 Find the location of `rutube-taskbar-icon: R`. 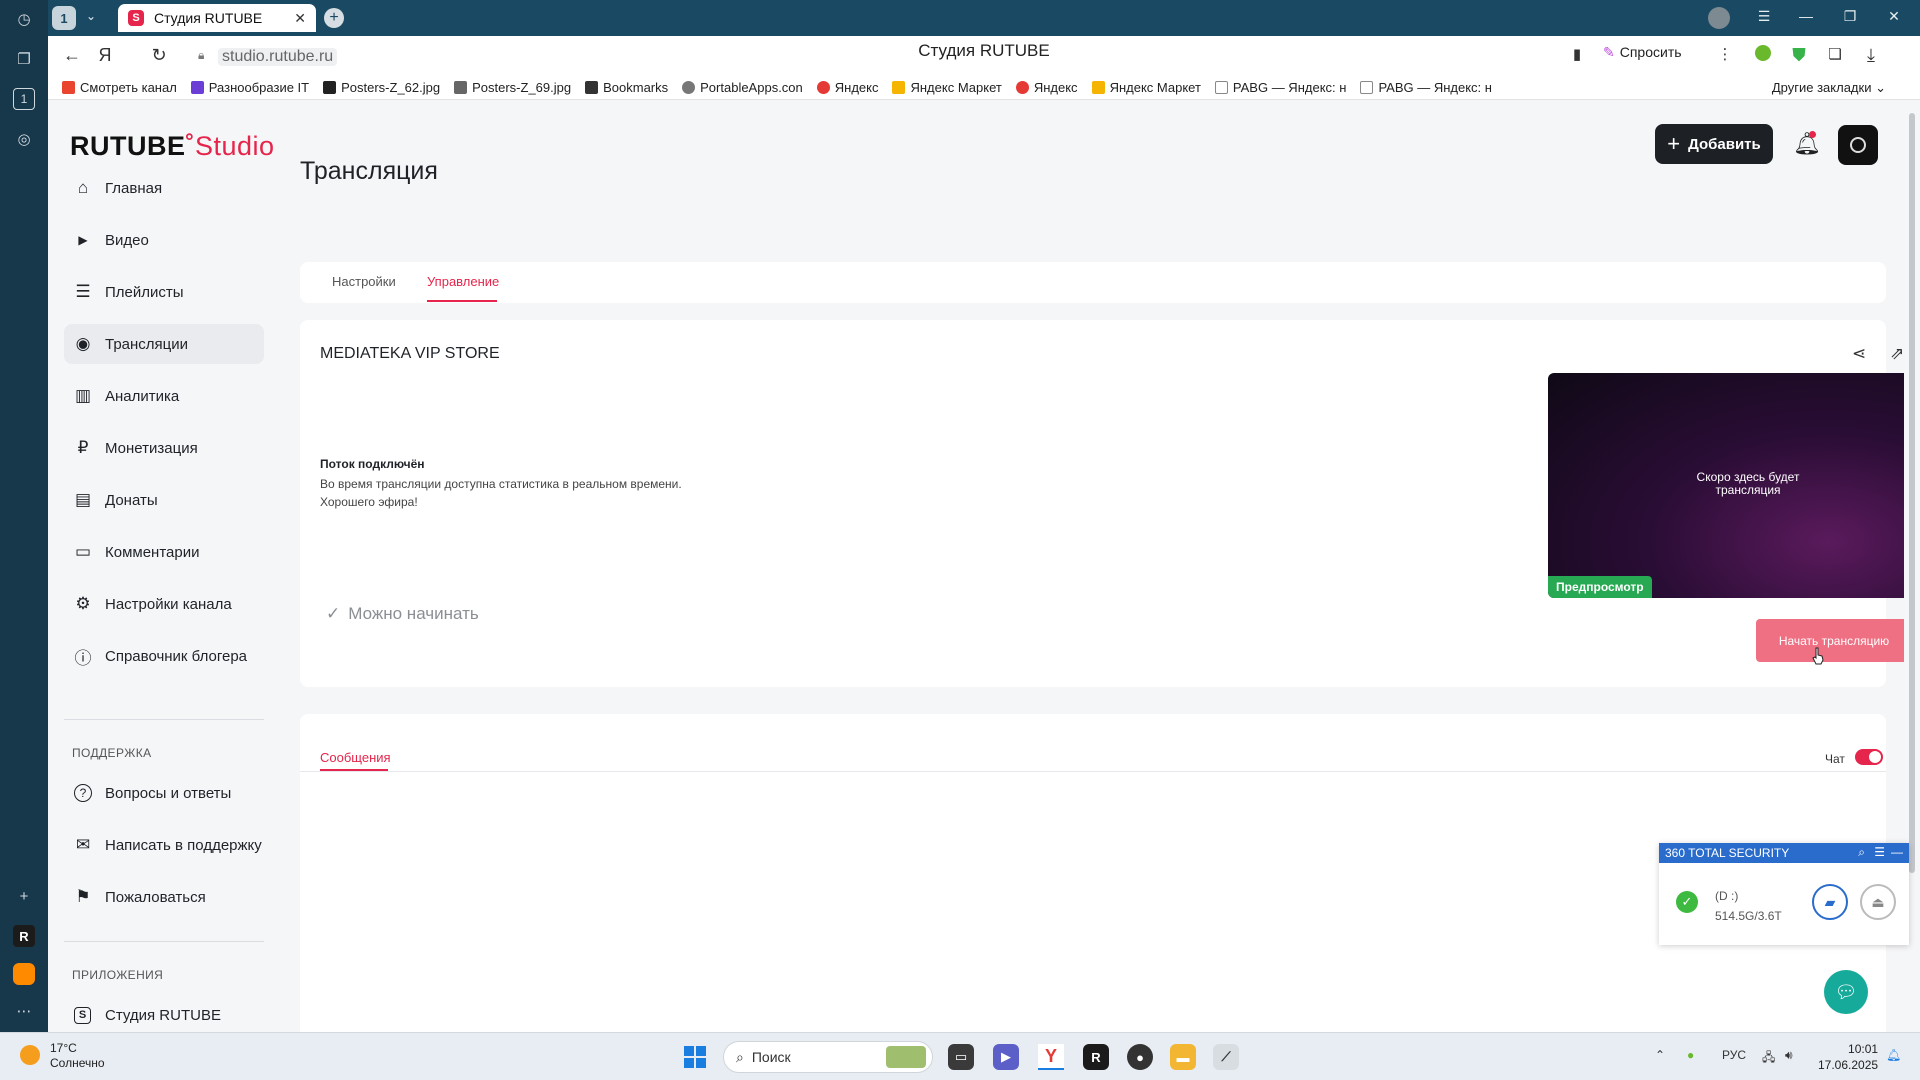

rutube-taskbar-icon: R is located at coordinates (1096, 1057).